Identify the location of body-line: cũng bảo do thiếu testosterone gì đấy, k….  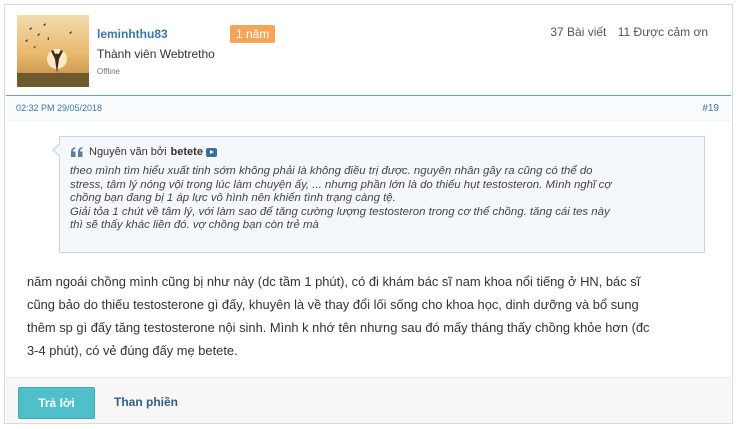
(333, 304).